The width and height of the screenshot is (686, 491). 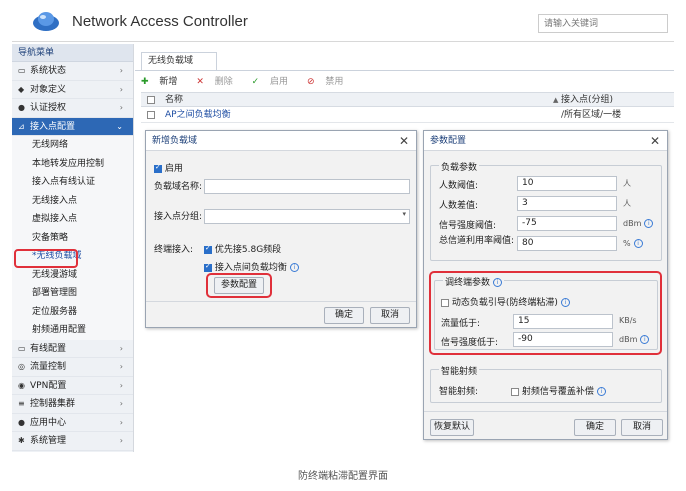 What do you see at coordinates (151, 115) in the screenshot?
I see `row-checkbox` at bounding box center [151, 115].